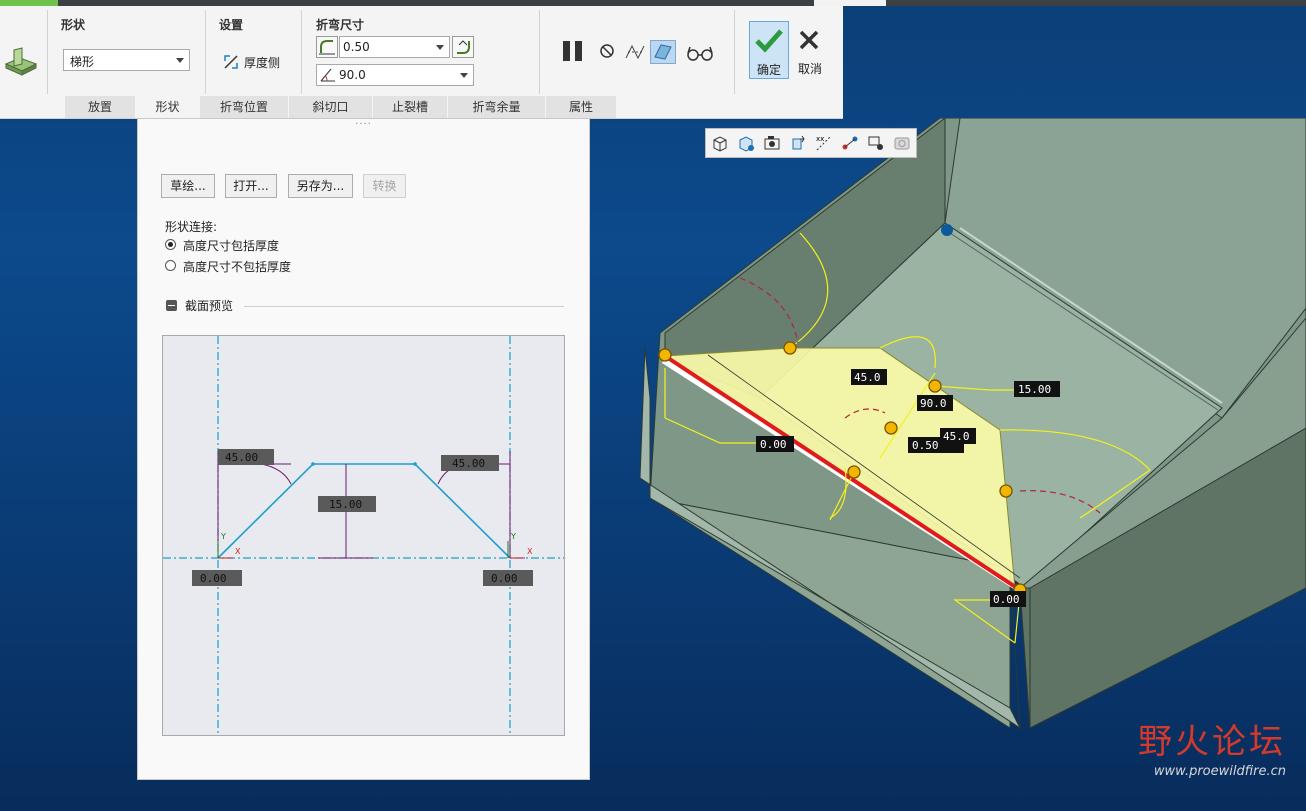  I want to click on tab-bend-position: 折弯位置, so click(244, 107).